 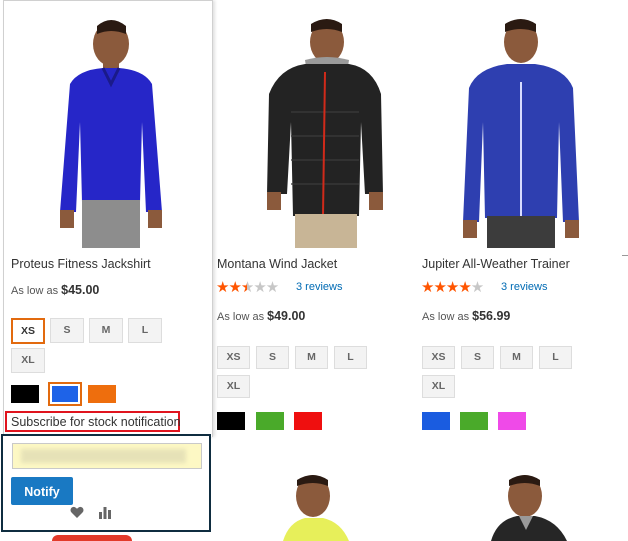 I want to click on product-image-proteus, so click(x=110, y=130).